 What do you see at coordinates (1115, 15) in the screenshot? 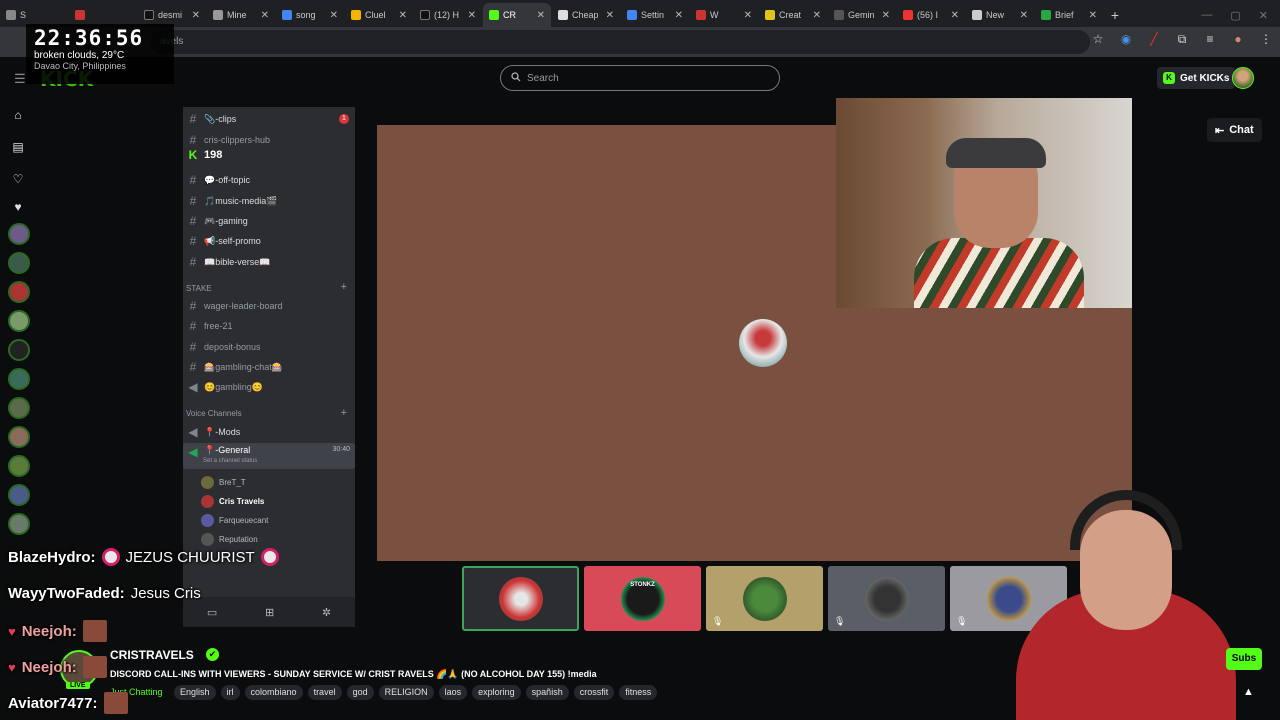
I see `new-tab-button: +` at bounding box center [1115, 15].